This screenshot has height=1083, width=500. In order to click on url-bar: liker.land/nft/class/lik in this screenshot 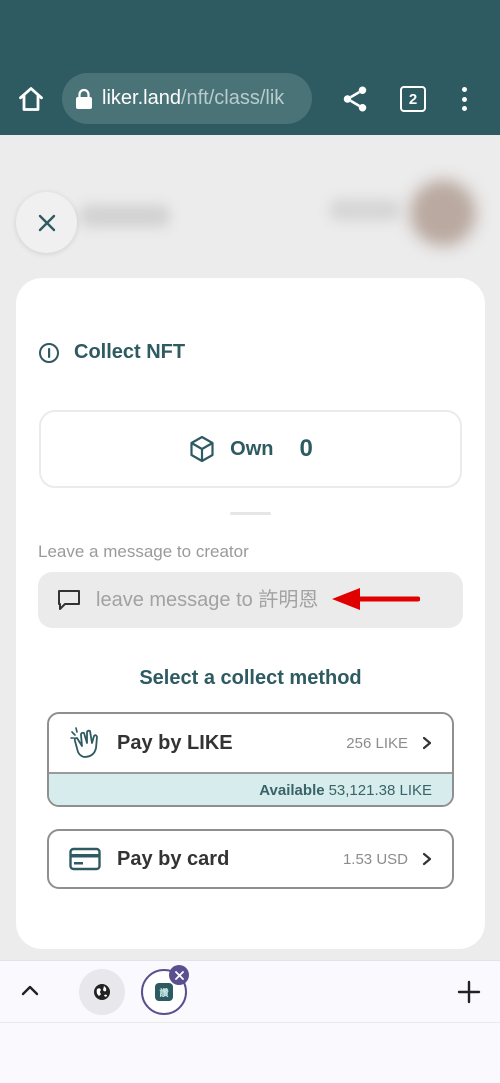, I will do `click(187, 98)`.